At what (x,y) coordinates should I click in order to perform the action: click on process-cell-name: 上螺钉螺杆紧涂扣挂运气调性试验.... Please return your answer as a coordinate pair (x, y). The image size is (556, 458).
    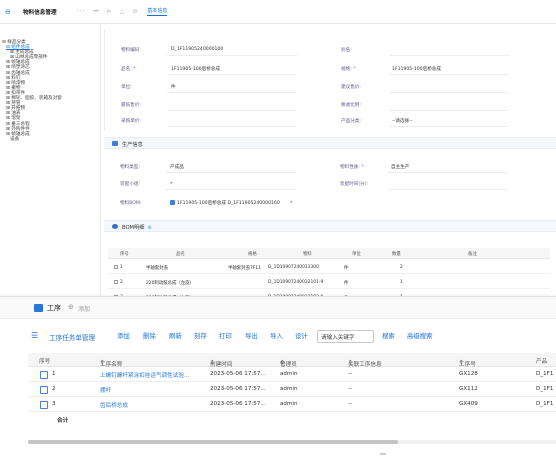
    Looking at the image, I should click on (144, 375).